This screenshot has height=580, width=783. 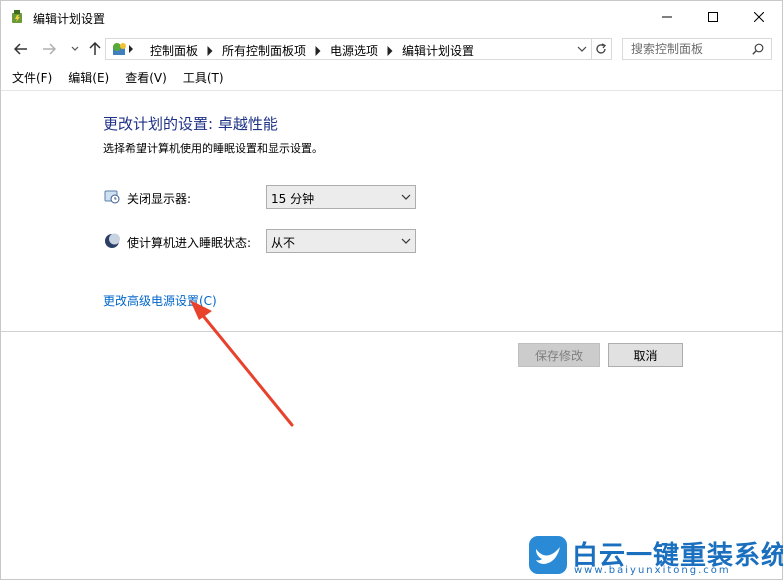 What do you see at coordinates (438, 50) in the screenshot?
I see `breadcrumb-edit-plan: 编辑计划设置` at bounding box center [438, 50].